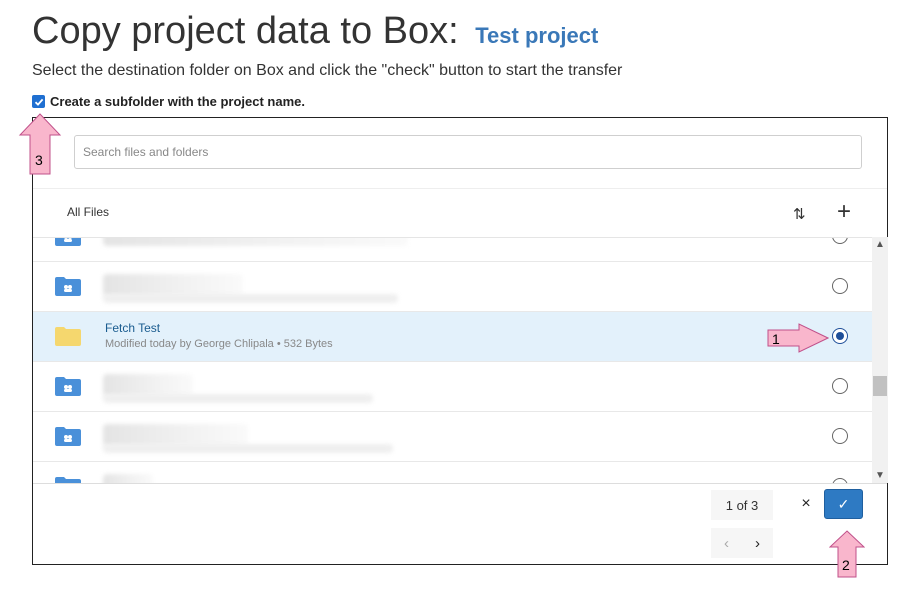  I want to click on page-indicator: 1 of 3, so click(742, 505).